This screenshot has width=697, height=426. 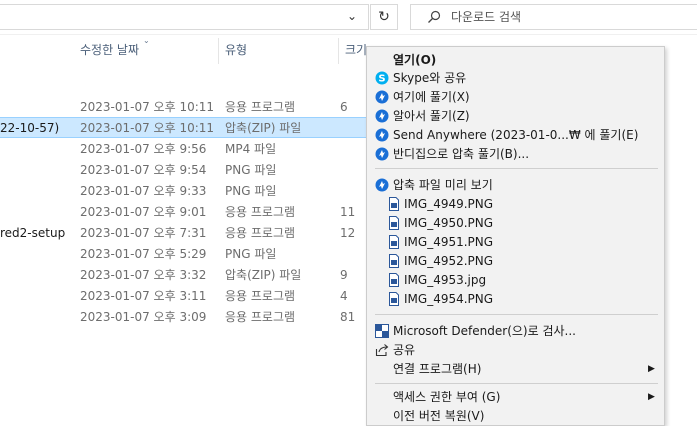 What do you see at coordinates (515, 223) in the screenshot?
I see `menu-item-file: IMG_4950.PNG` at bounding box center [515, 223].